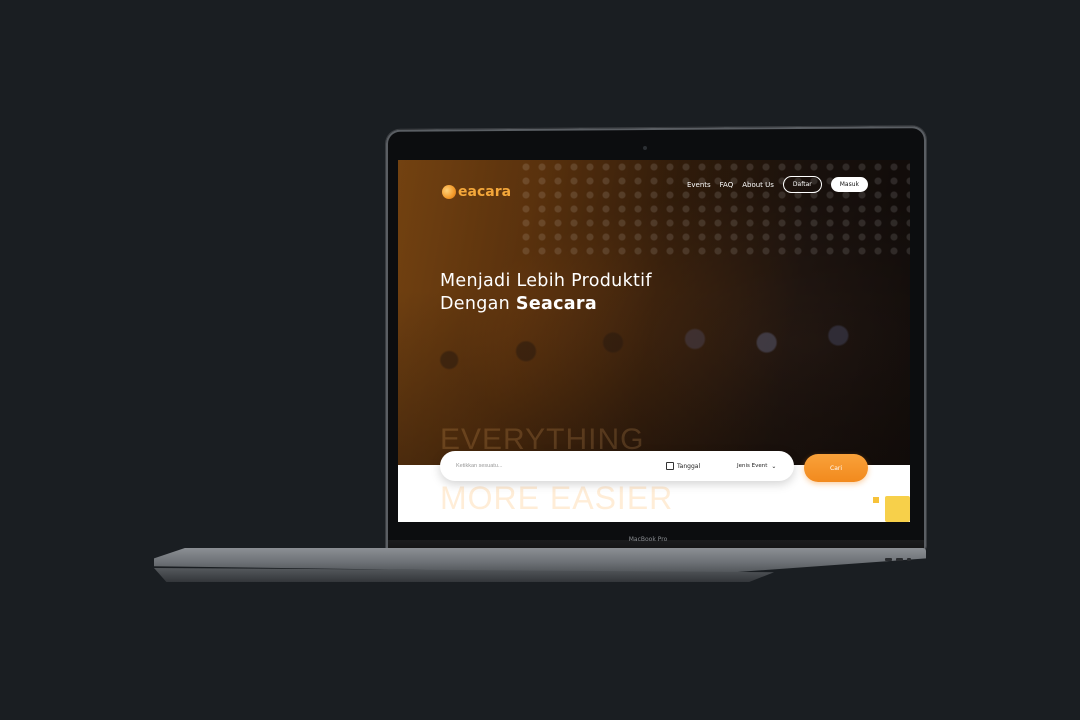  What do you see at coordinates (689, 466) in the screenshot?
I see `date-label: Tanggal` at bounding box center [689, 466].